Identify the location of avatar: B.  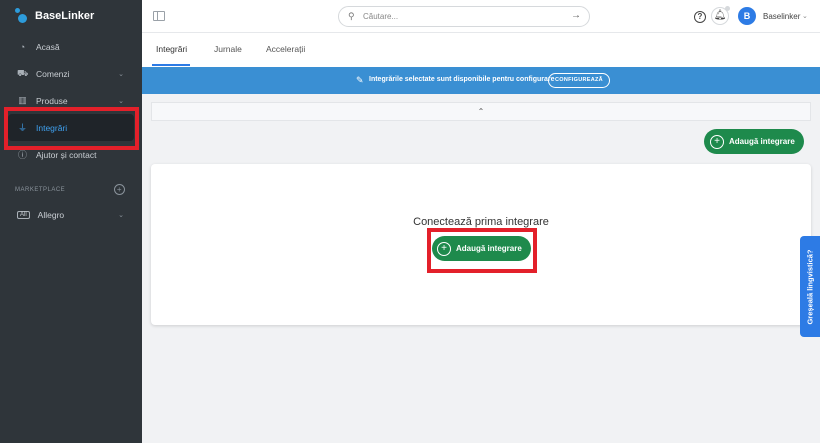
(747, 16).